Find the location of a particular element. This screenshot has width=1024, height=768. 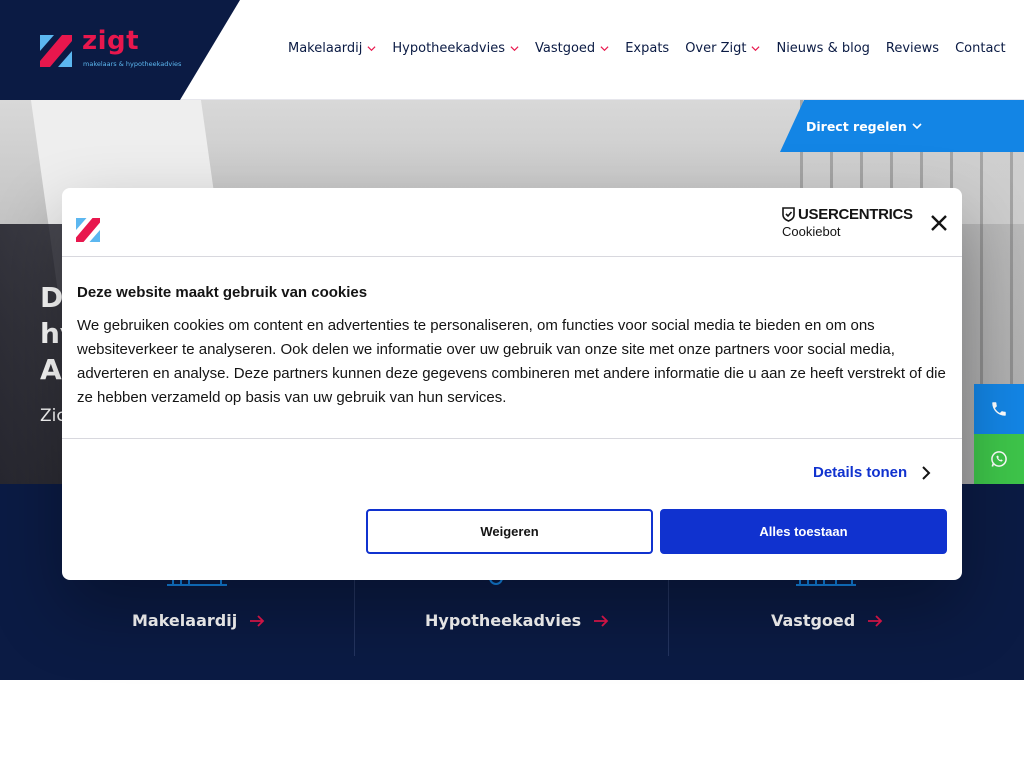

nav-item-vastgoed: Vastgoed is located at coordinates (572, 48).